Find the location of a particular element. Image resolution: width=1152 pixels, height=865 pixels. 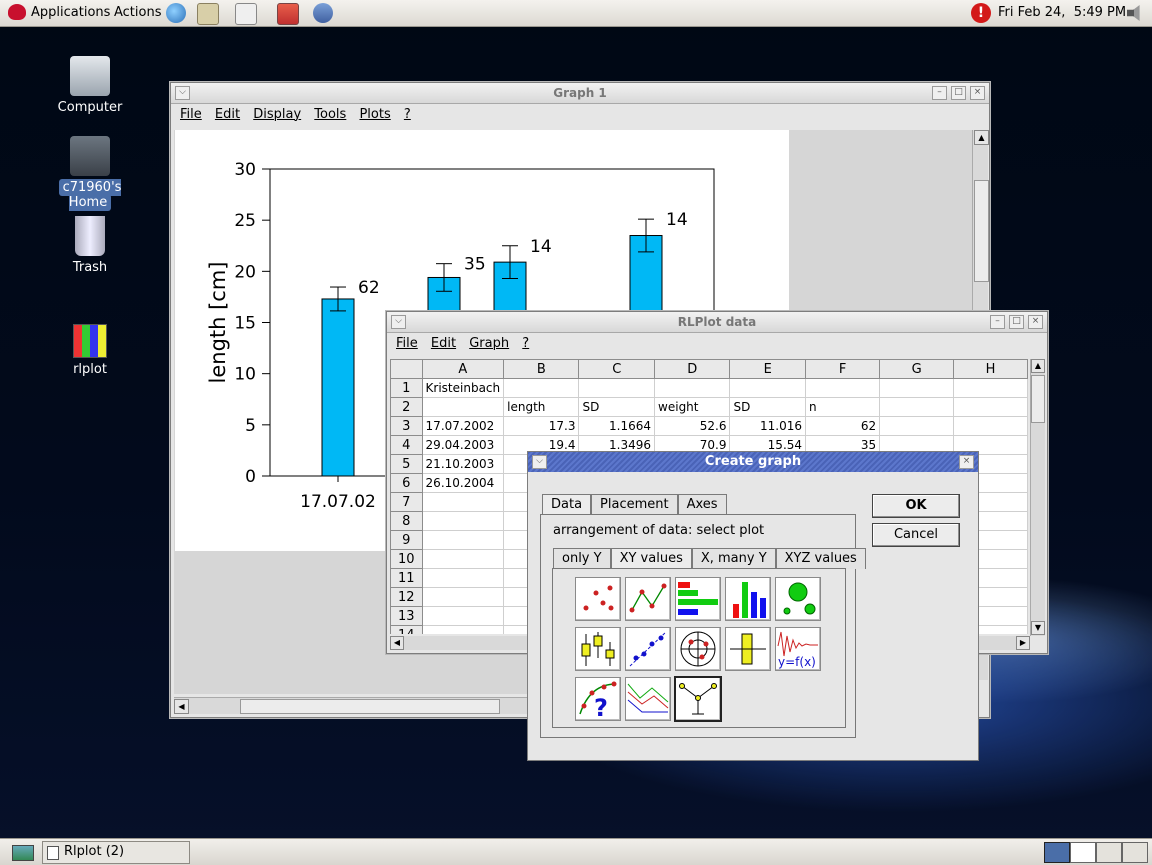

minimize-button: – is located at coordinates (939, 93).